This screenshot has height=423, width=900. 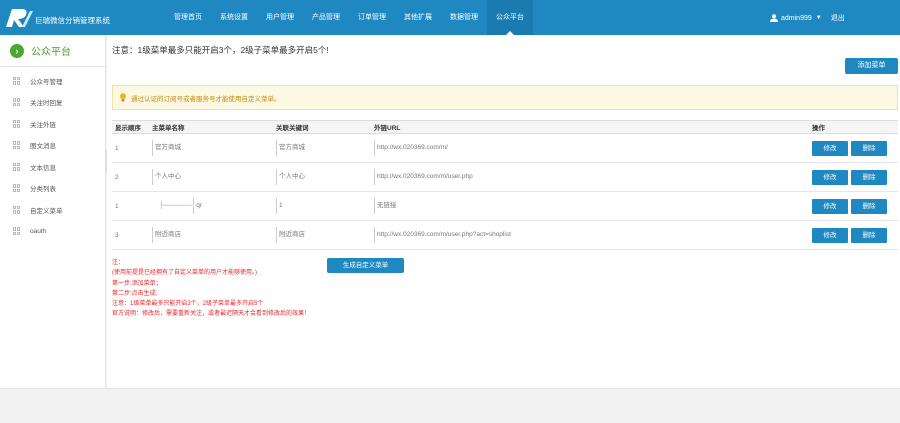 What do you see at coordinates (365, 265) in the screenshot?
I see `generate-menu-button: 生成自定义菜单` at bounding box center [365, 265].